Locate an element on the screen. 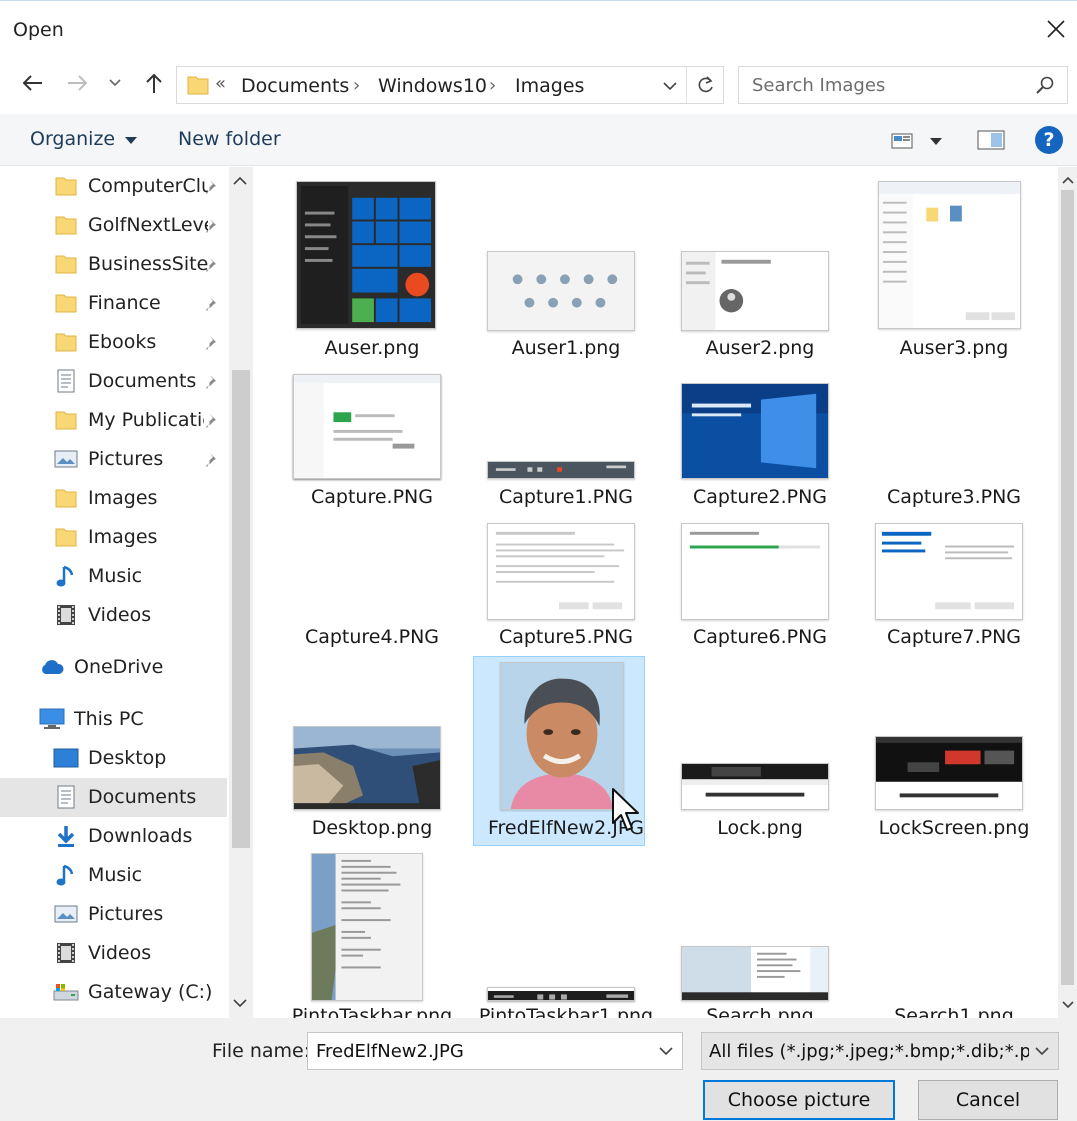 Image resolution: width=1077 pixels, height=1121 pixels. nav-item-drive-c: Gateway (C:) is located at coordinates (132, 992).